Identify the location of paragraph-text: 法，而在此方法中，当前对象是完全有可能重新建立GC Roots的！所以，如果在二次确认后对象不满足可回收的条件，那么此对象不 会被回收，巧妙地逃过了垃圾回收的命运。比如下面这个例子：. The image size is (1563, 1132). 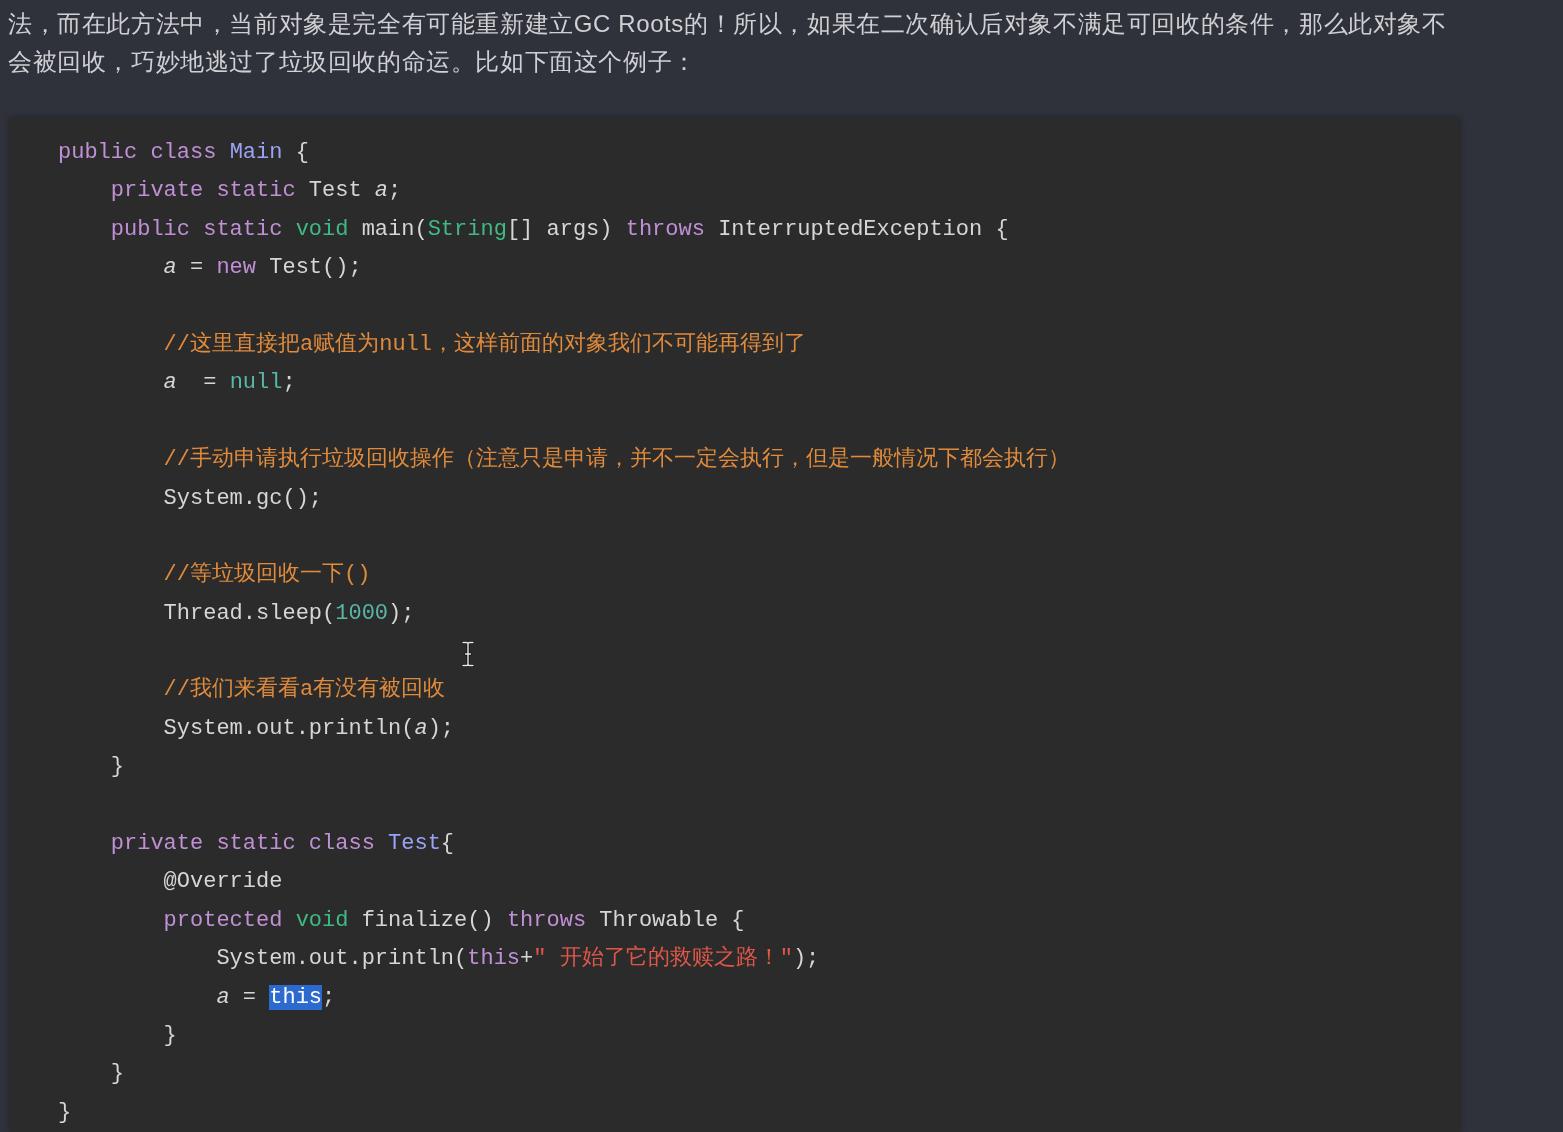
(727, 43).